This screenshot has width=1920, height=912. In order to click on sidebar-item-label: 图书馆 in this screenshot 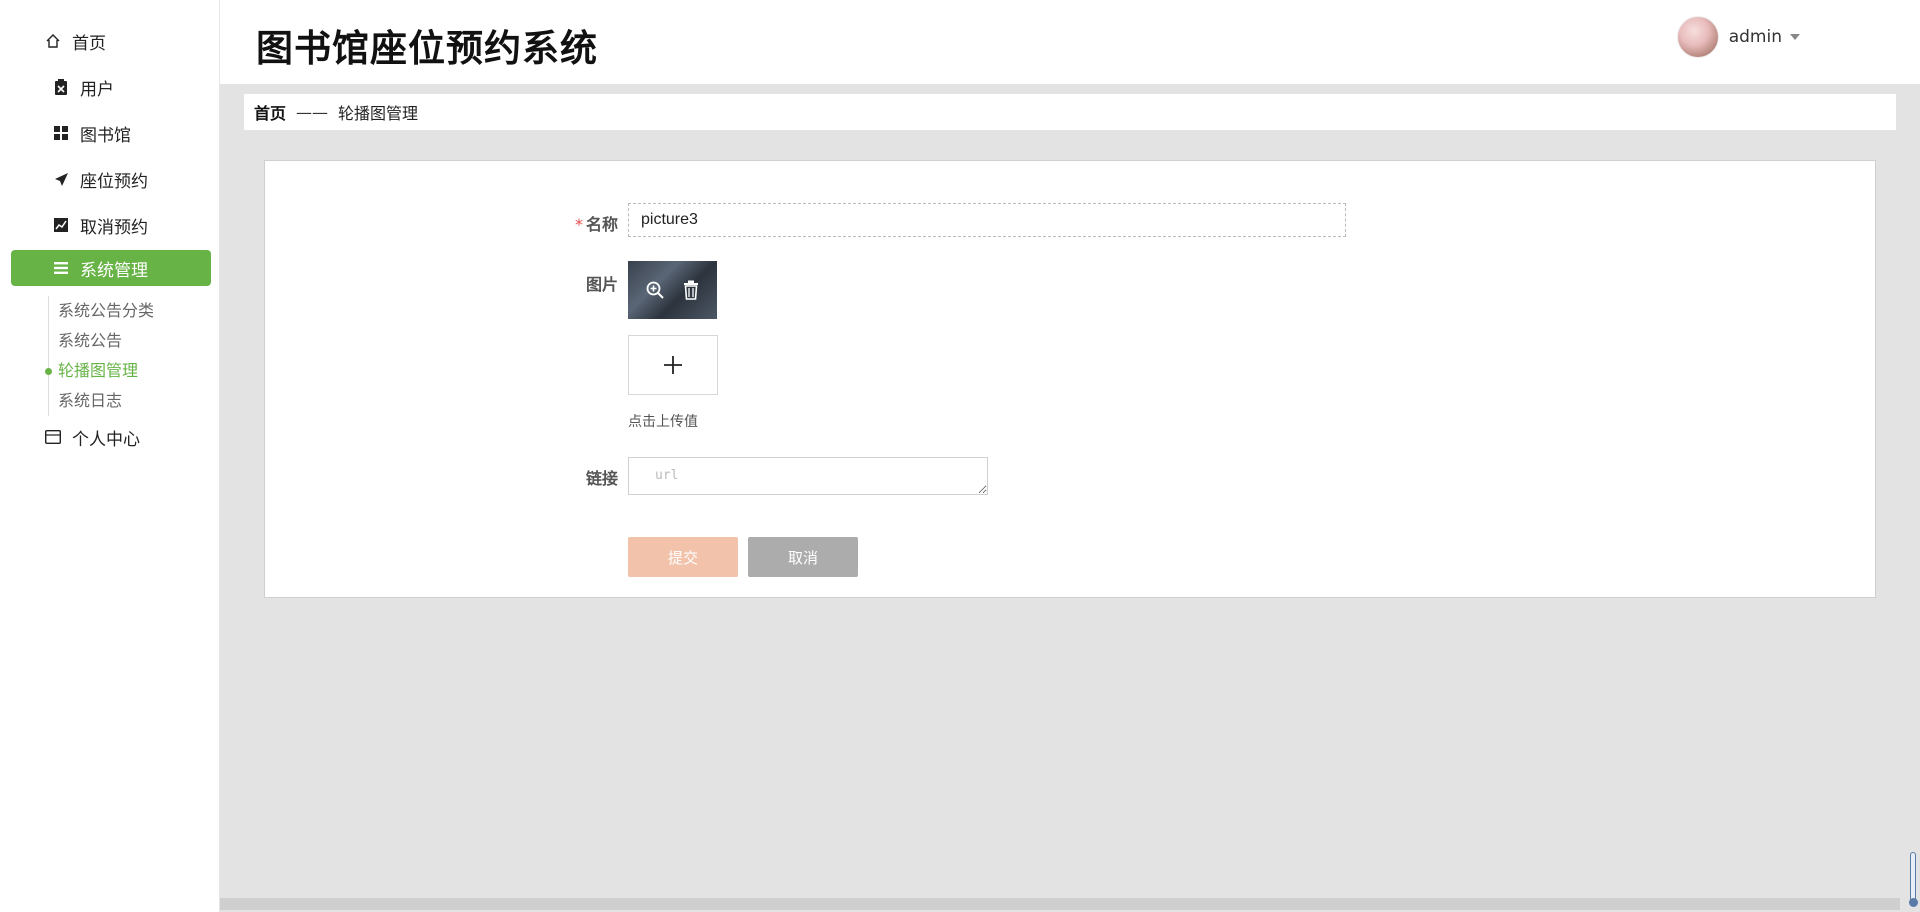, I will do `click(105, 135)`.